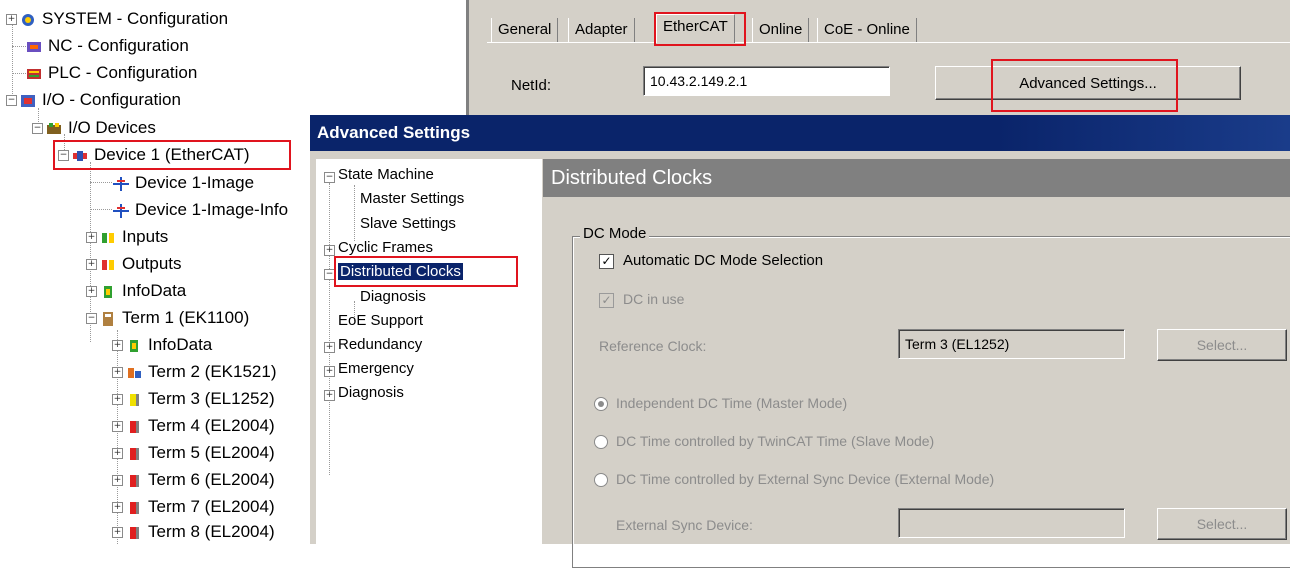  I want to click on tree-item-term4: + Term 4 (EL2004), so click(193, 426).